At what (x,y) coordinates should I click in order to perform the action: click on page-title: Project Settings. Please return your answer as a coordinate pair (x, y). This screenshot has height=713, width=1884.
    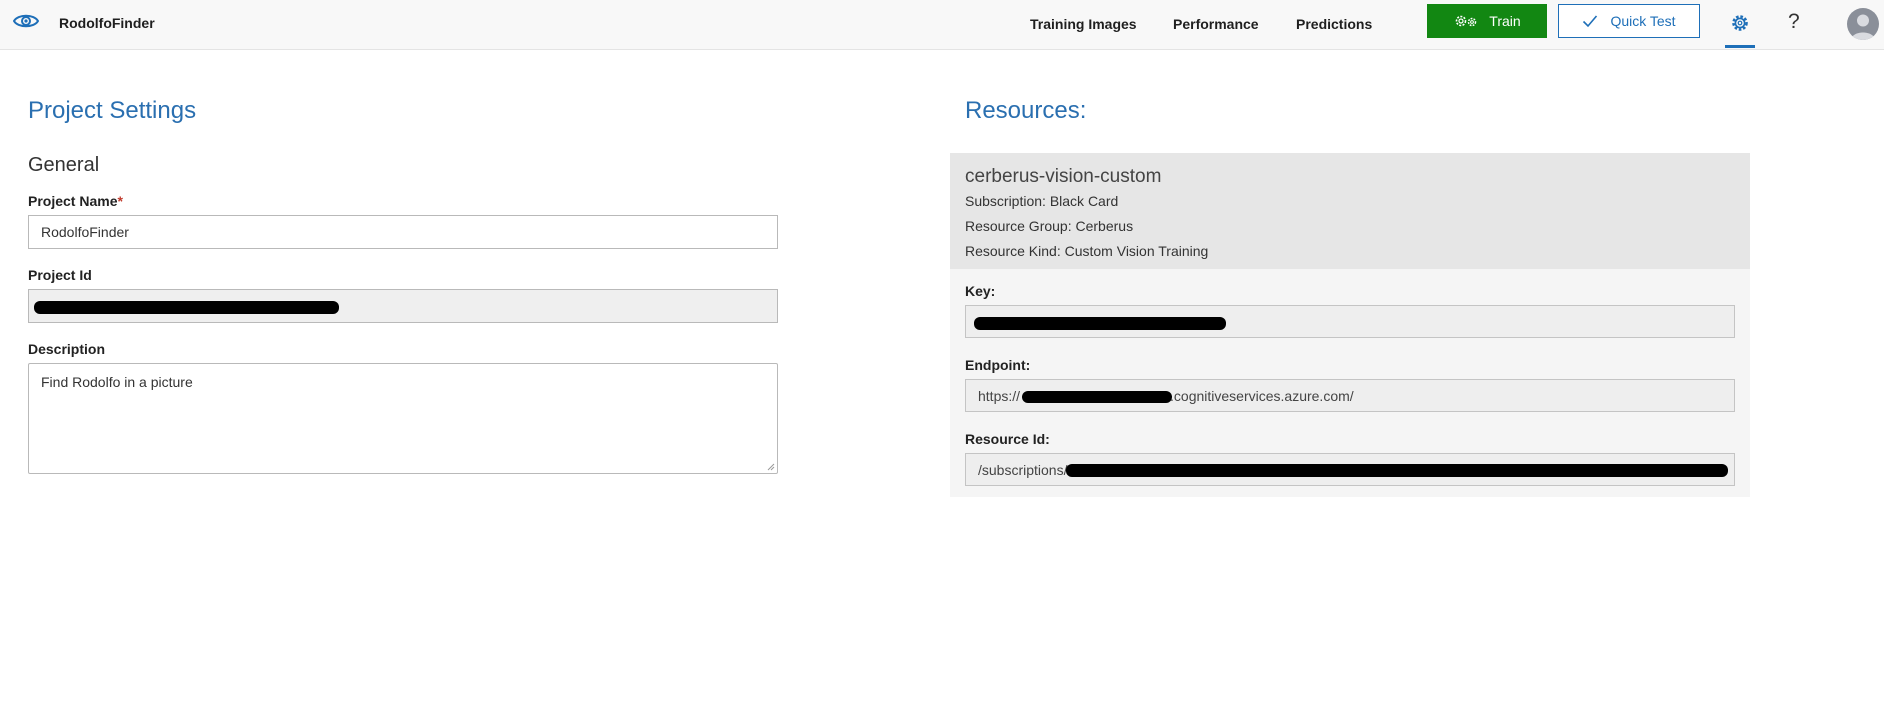
    Looking at the image, I should click on (112, 110).